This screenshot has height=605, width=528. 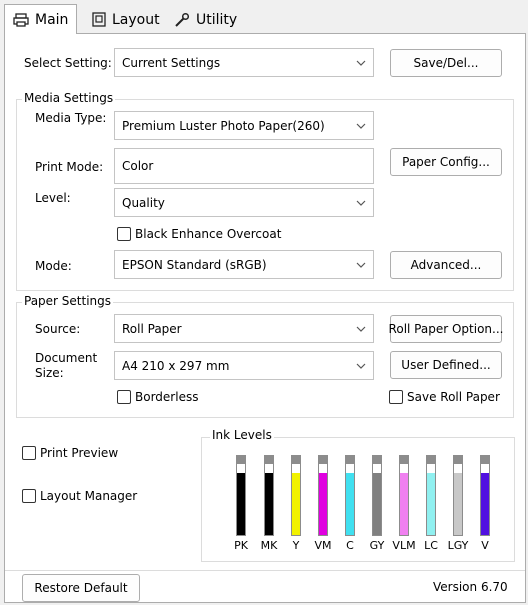 I want to click on print-mode-value: Color, so click(x=138, y=166).